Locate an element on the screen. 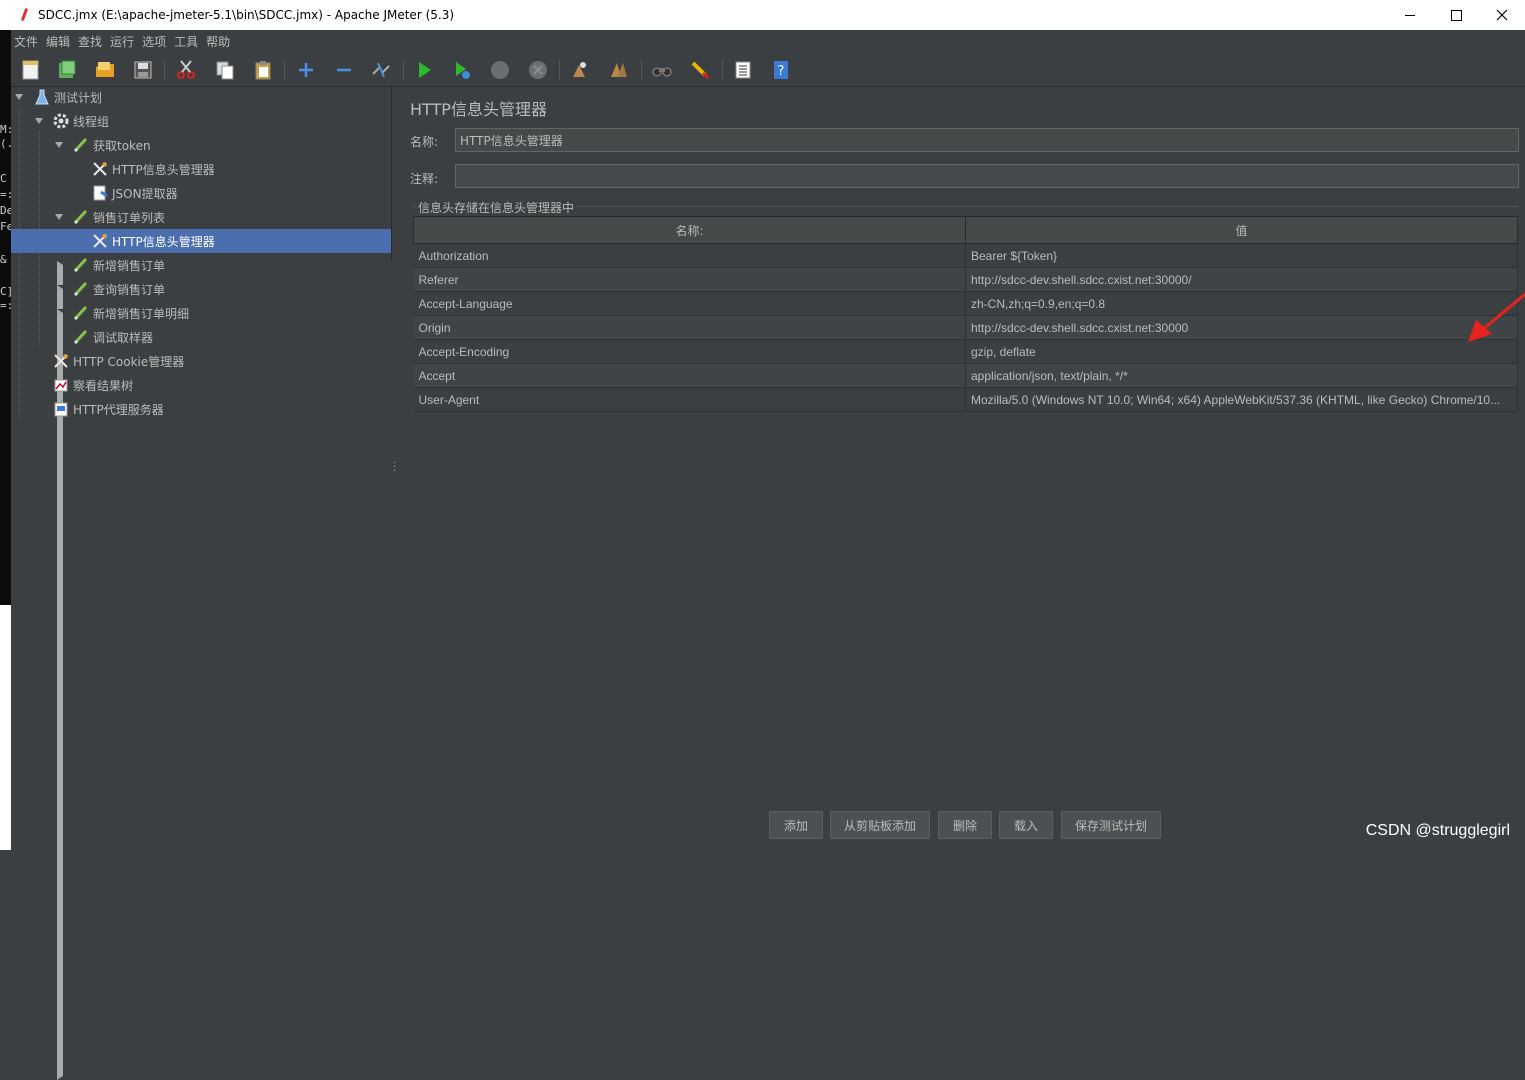  help-icon: ? is located at coordinates (781, 70).